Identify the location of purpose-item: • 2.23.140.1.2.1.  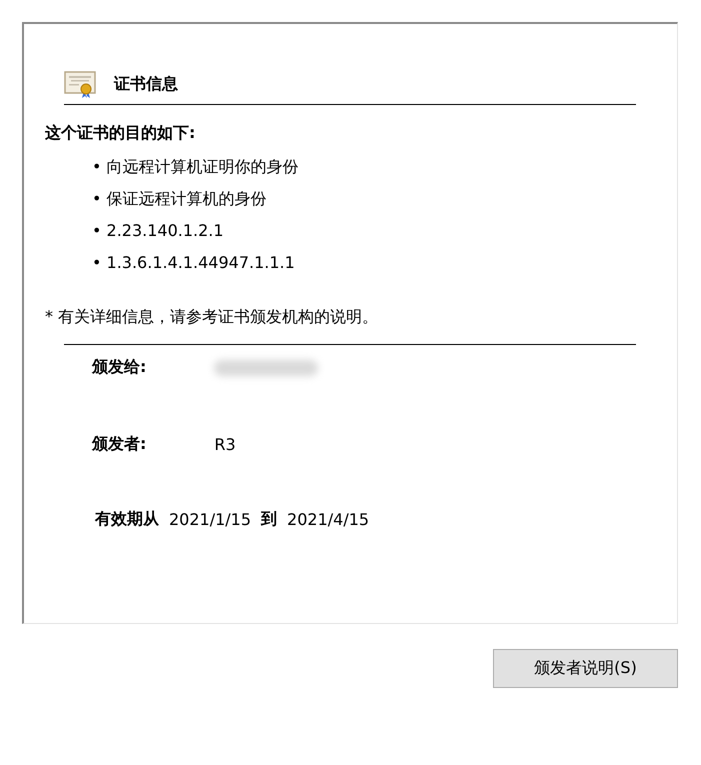
(158, 231).